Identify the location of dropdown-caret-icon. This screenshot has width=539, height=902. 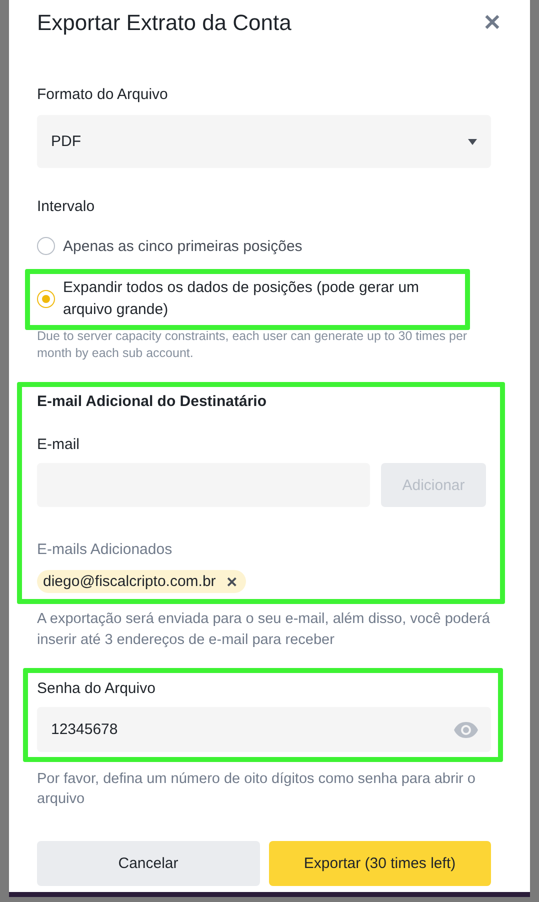
(472, 141).